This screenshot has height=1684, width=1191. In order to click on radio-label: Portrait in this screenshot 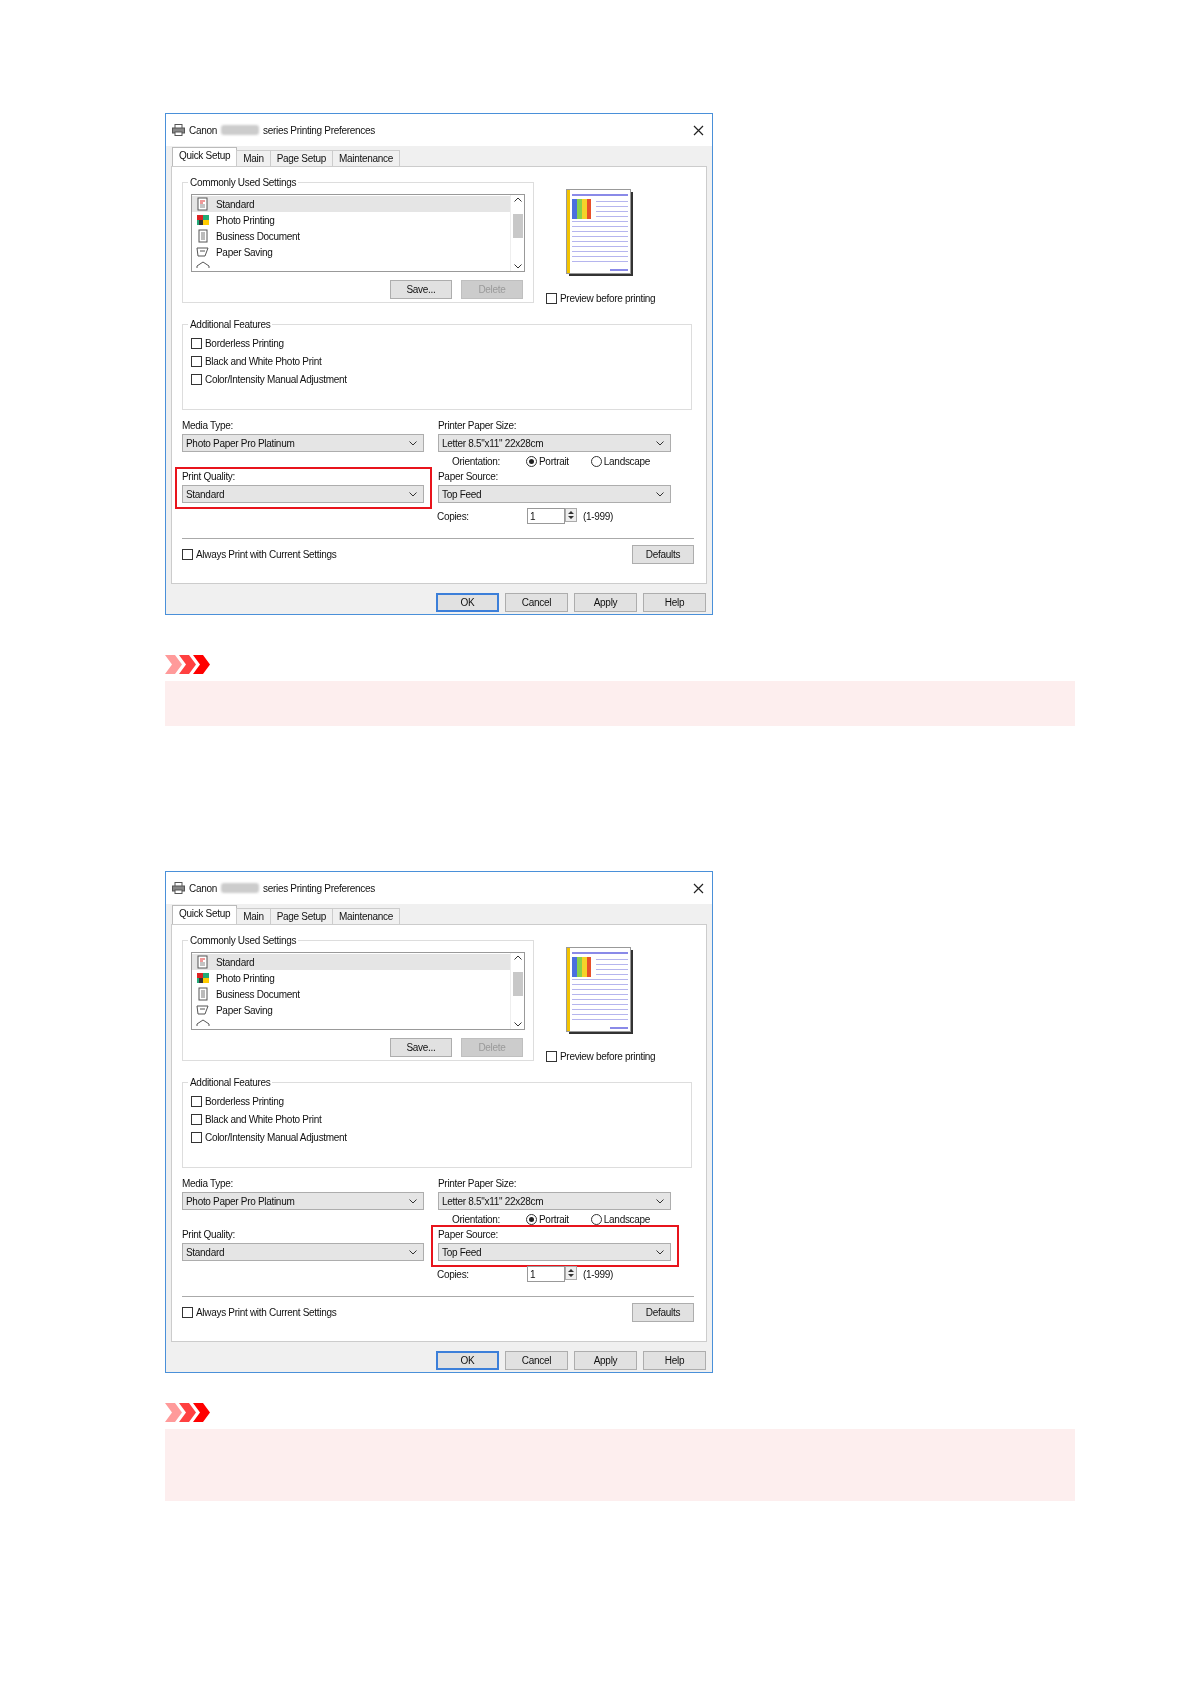, I will do `click(554, 461)`.